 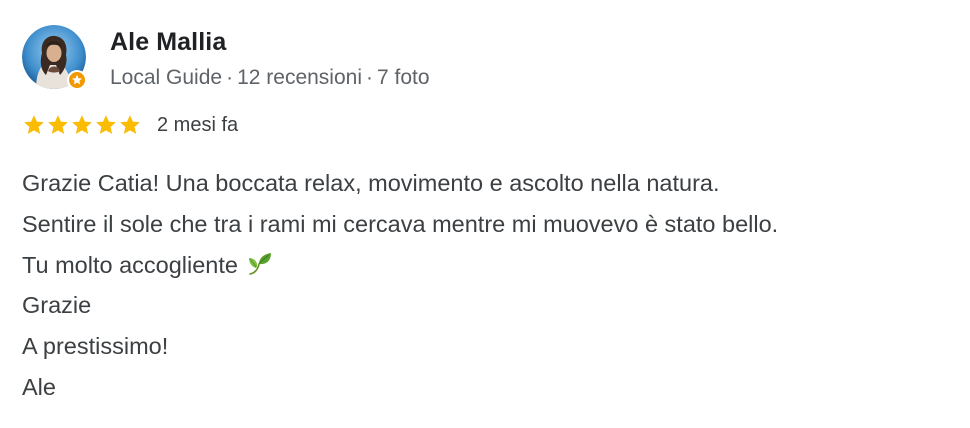 I want to click on review-date: 2 mesi fa, so click(x=198, y=125).